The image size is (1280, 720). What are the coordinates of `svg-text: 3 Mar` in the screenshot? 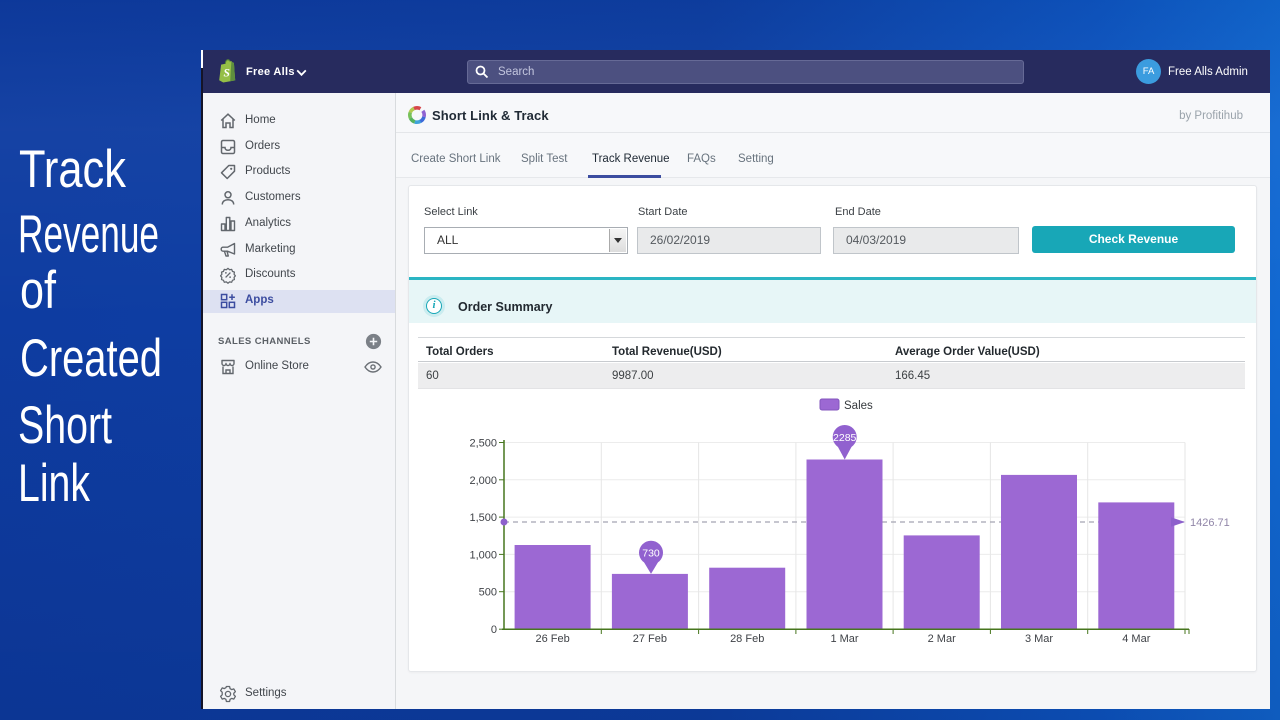 It's located at (1039, 639).